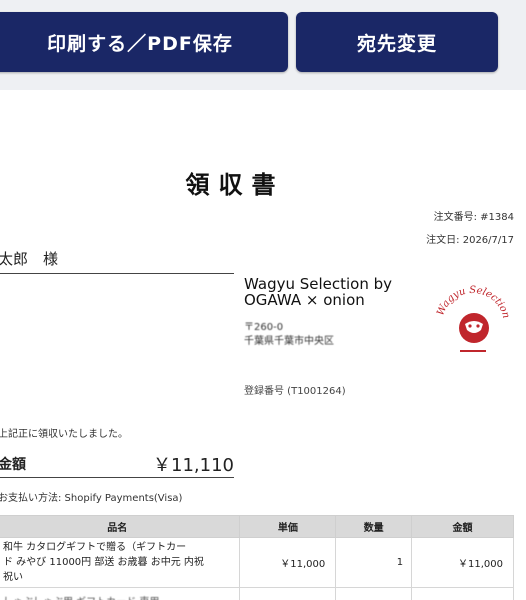  Describe the element at coordinates (13, 577) in the screenshot. I see `item-name-line3: 祝い` at that location.